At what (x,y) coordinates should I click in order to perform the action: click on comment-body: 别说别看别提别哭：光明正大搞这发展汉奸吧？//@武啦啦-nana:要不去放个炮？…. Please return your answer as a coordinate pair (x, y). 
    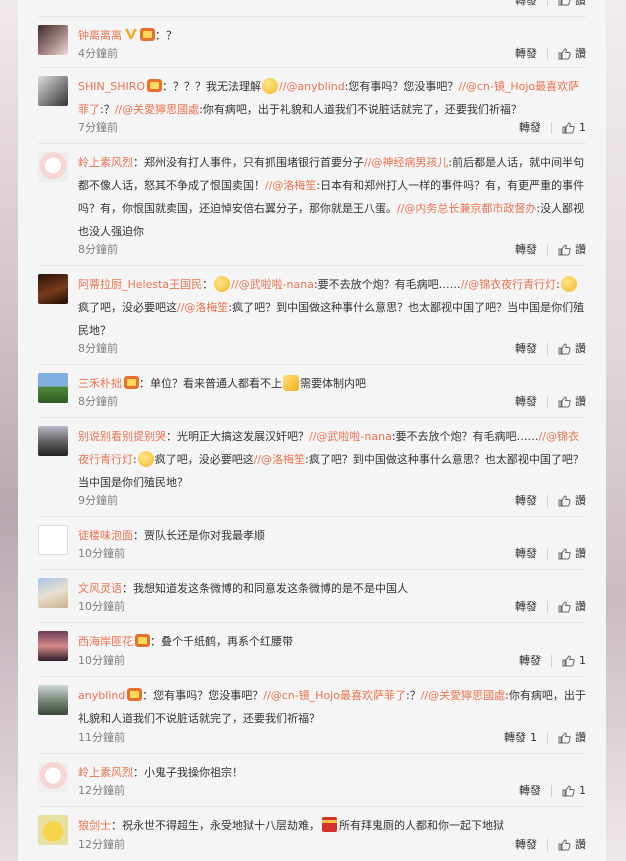
    Looking at the image, I should click on (331, 459).